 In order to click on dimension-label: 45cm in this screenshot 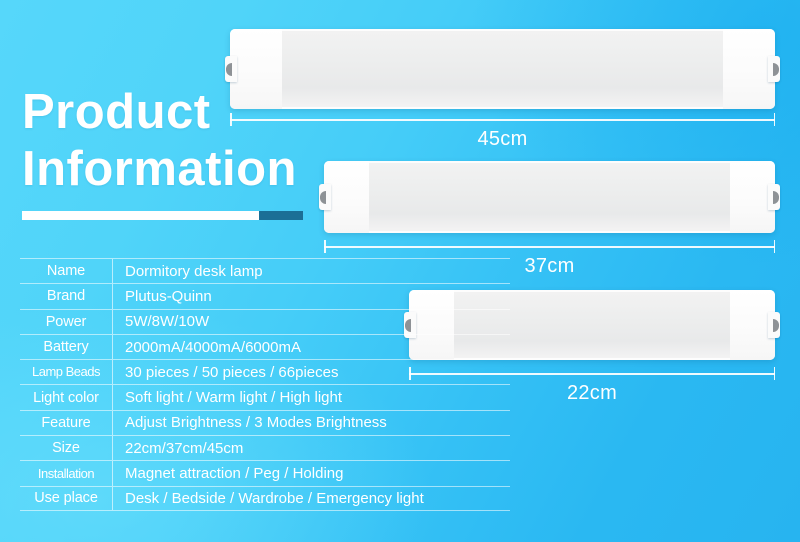, I will do `click(502, 139)`.